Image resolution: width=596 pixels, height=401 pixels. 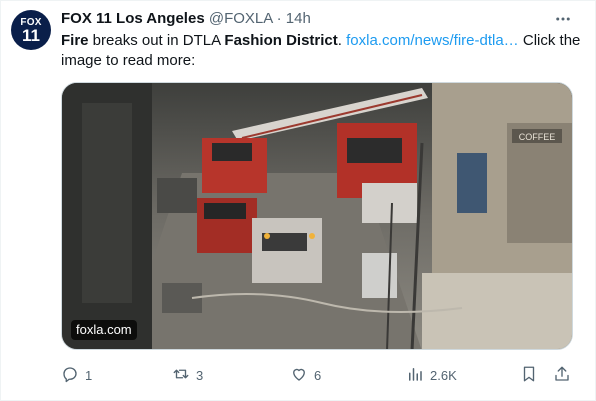 What do you see at coordinates (415, 375) in the screenshot?
I see `views-icon` at bounding box center [415, 375].